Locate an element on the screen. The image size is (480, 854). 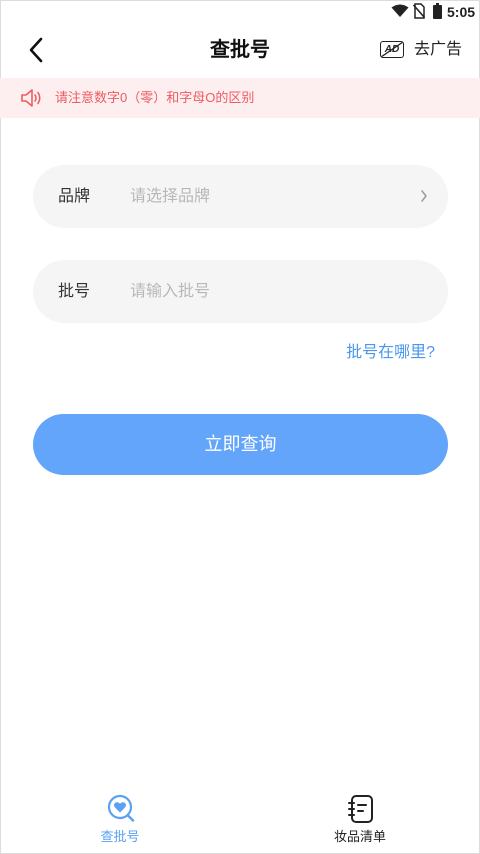
brand-input is located at coordinates (265, 196).